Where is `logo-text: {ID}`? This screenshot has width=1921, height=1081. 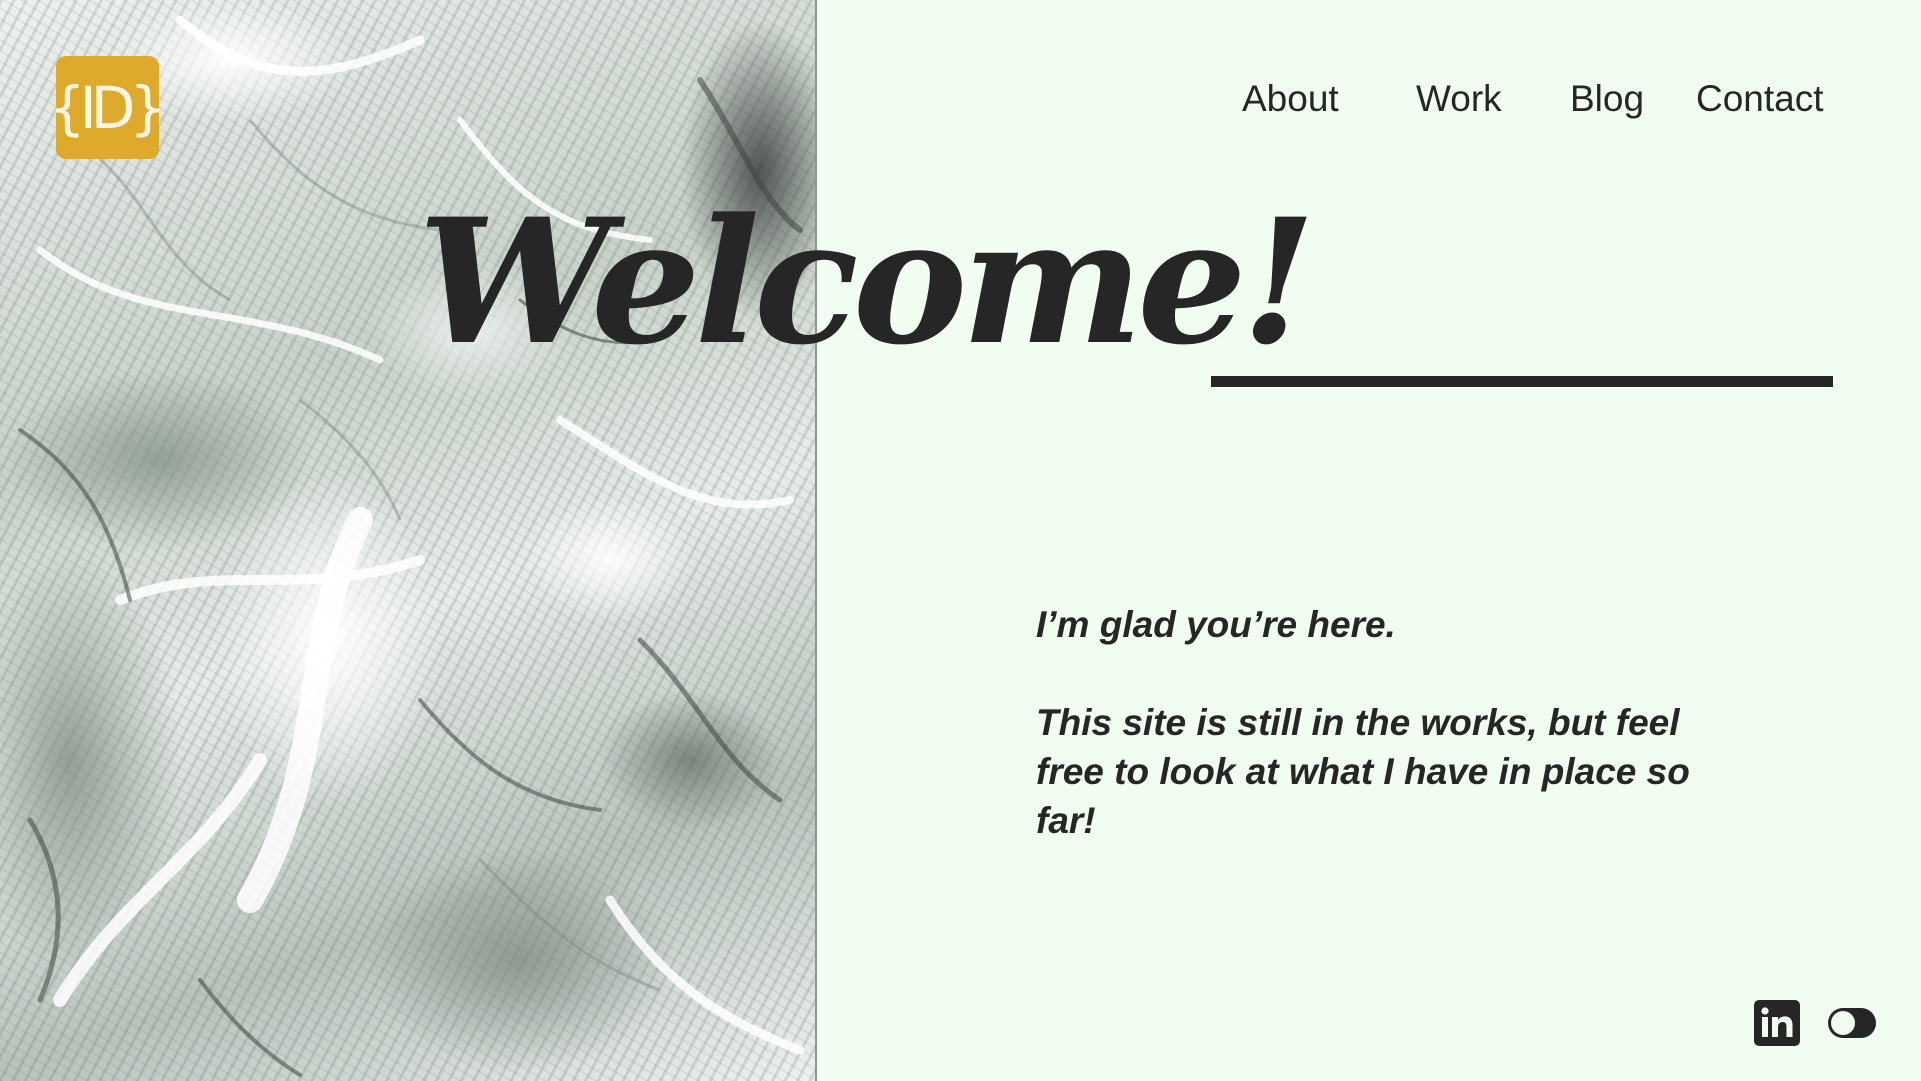 logo-text: {ID} is located at coordinates (107, 107).